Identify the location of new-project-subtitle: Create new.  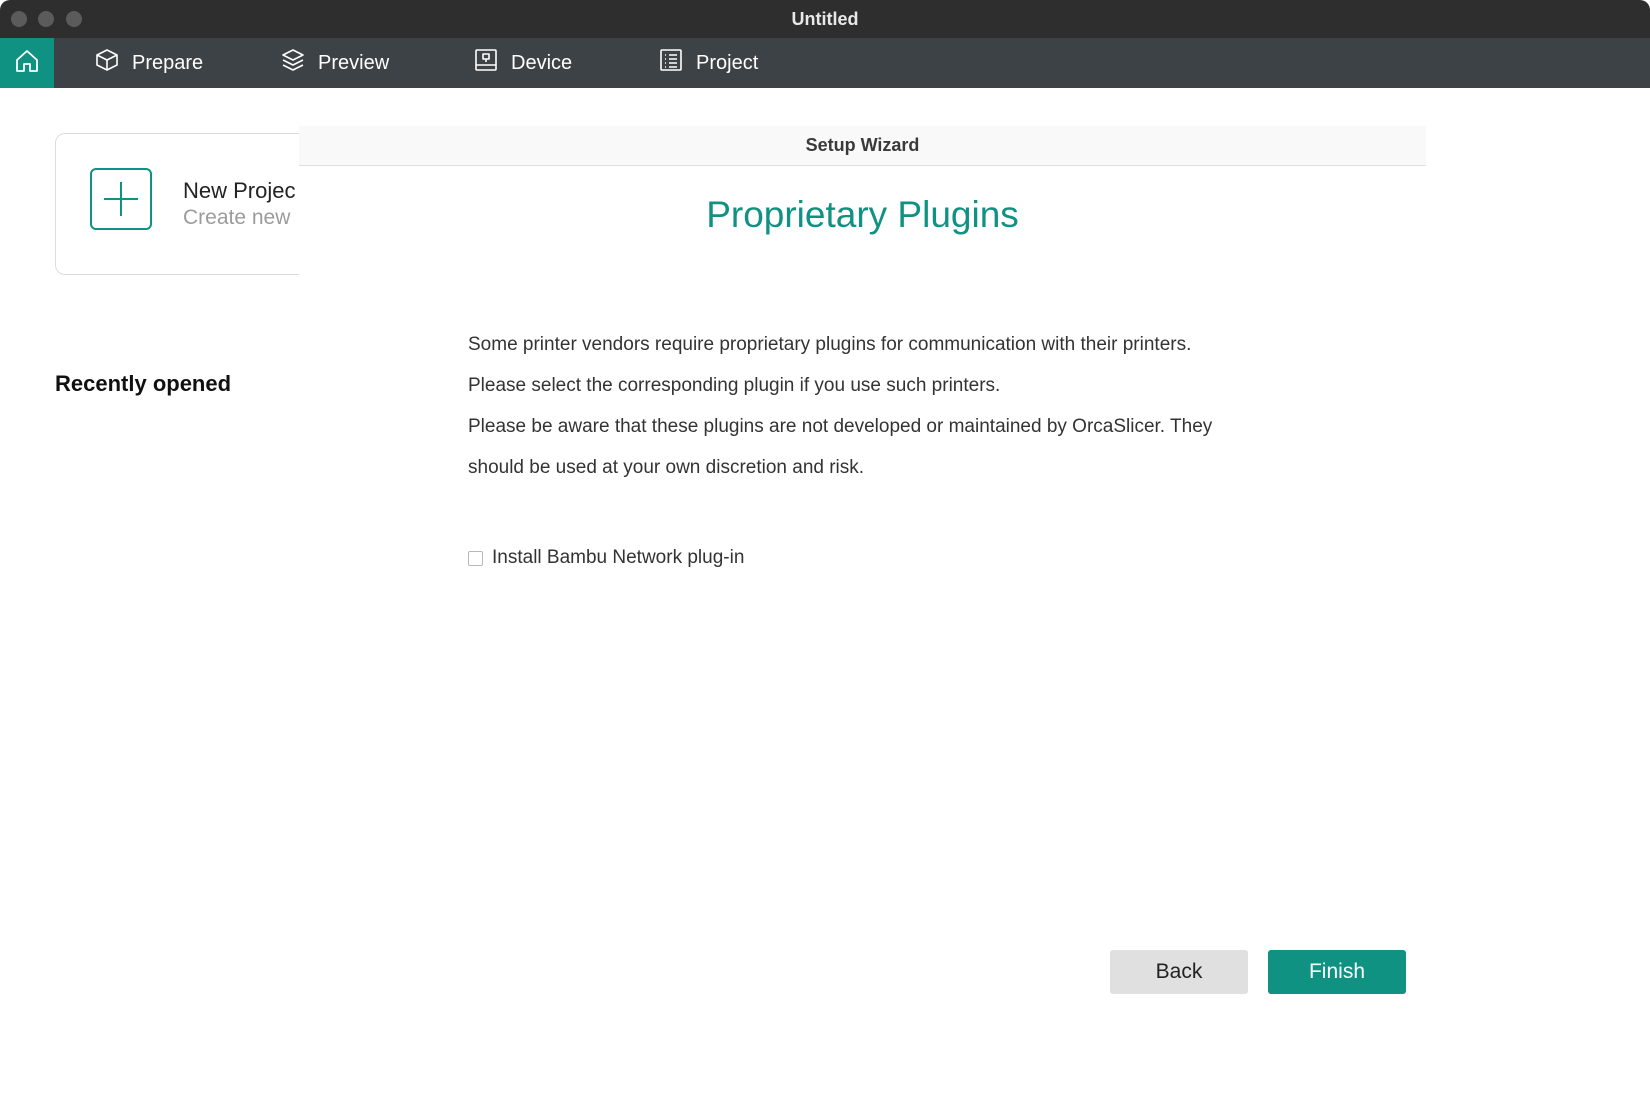
(237, 217).